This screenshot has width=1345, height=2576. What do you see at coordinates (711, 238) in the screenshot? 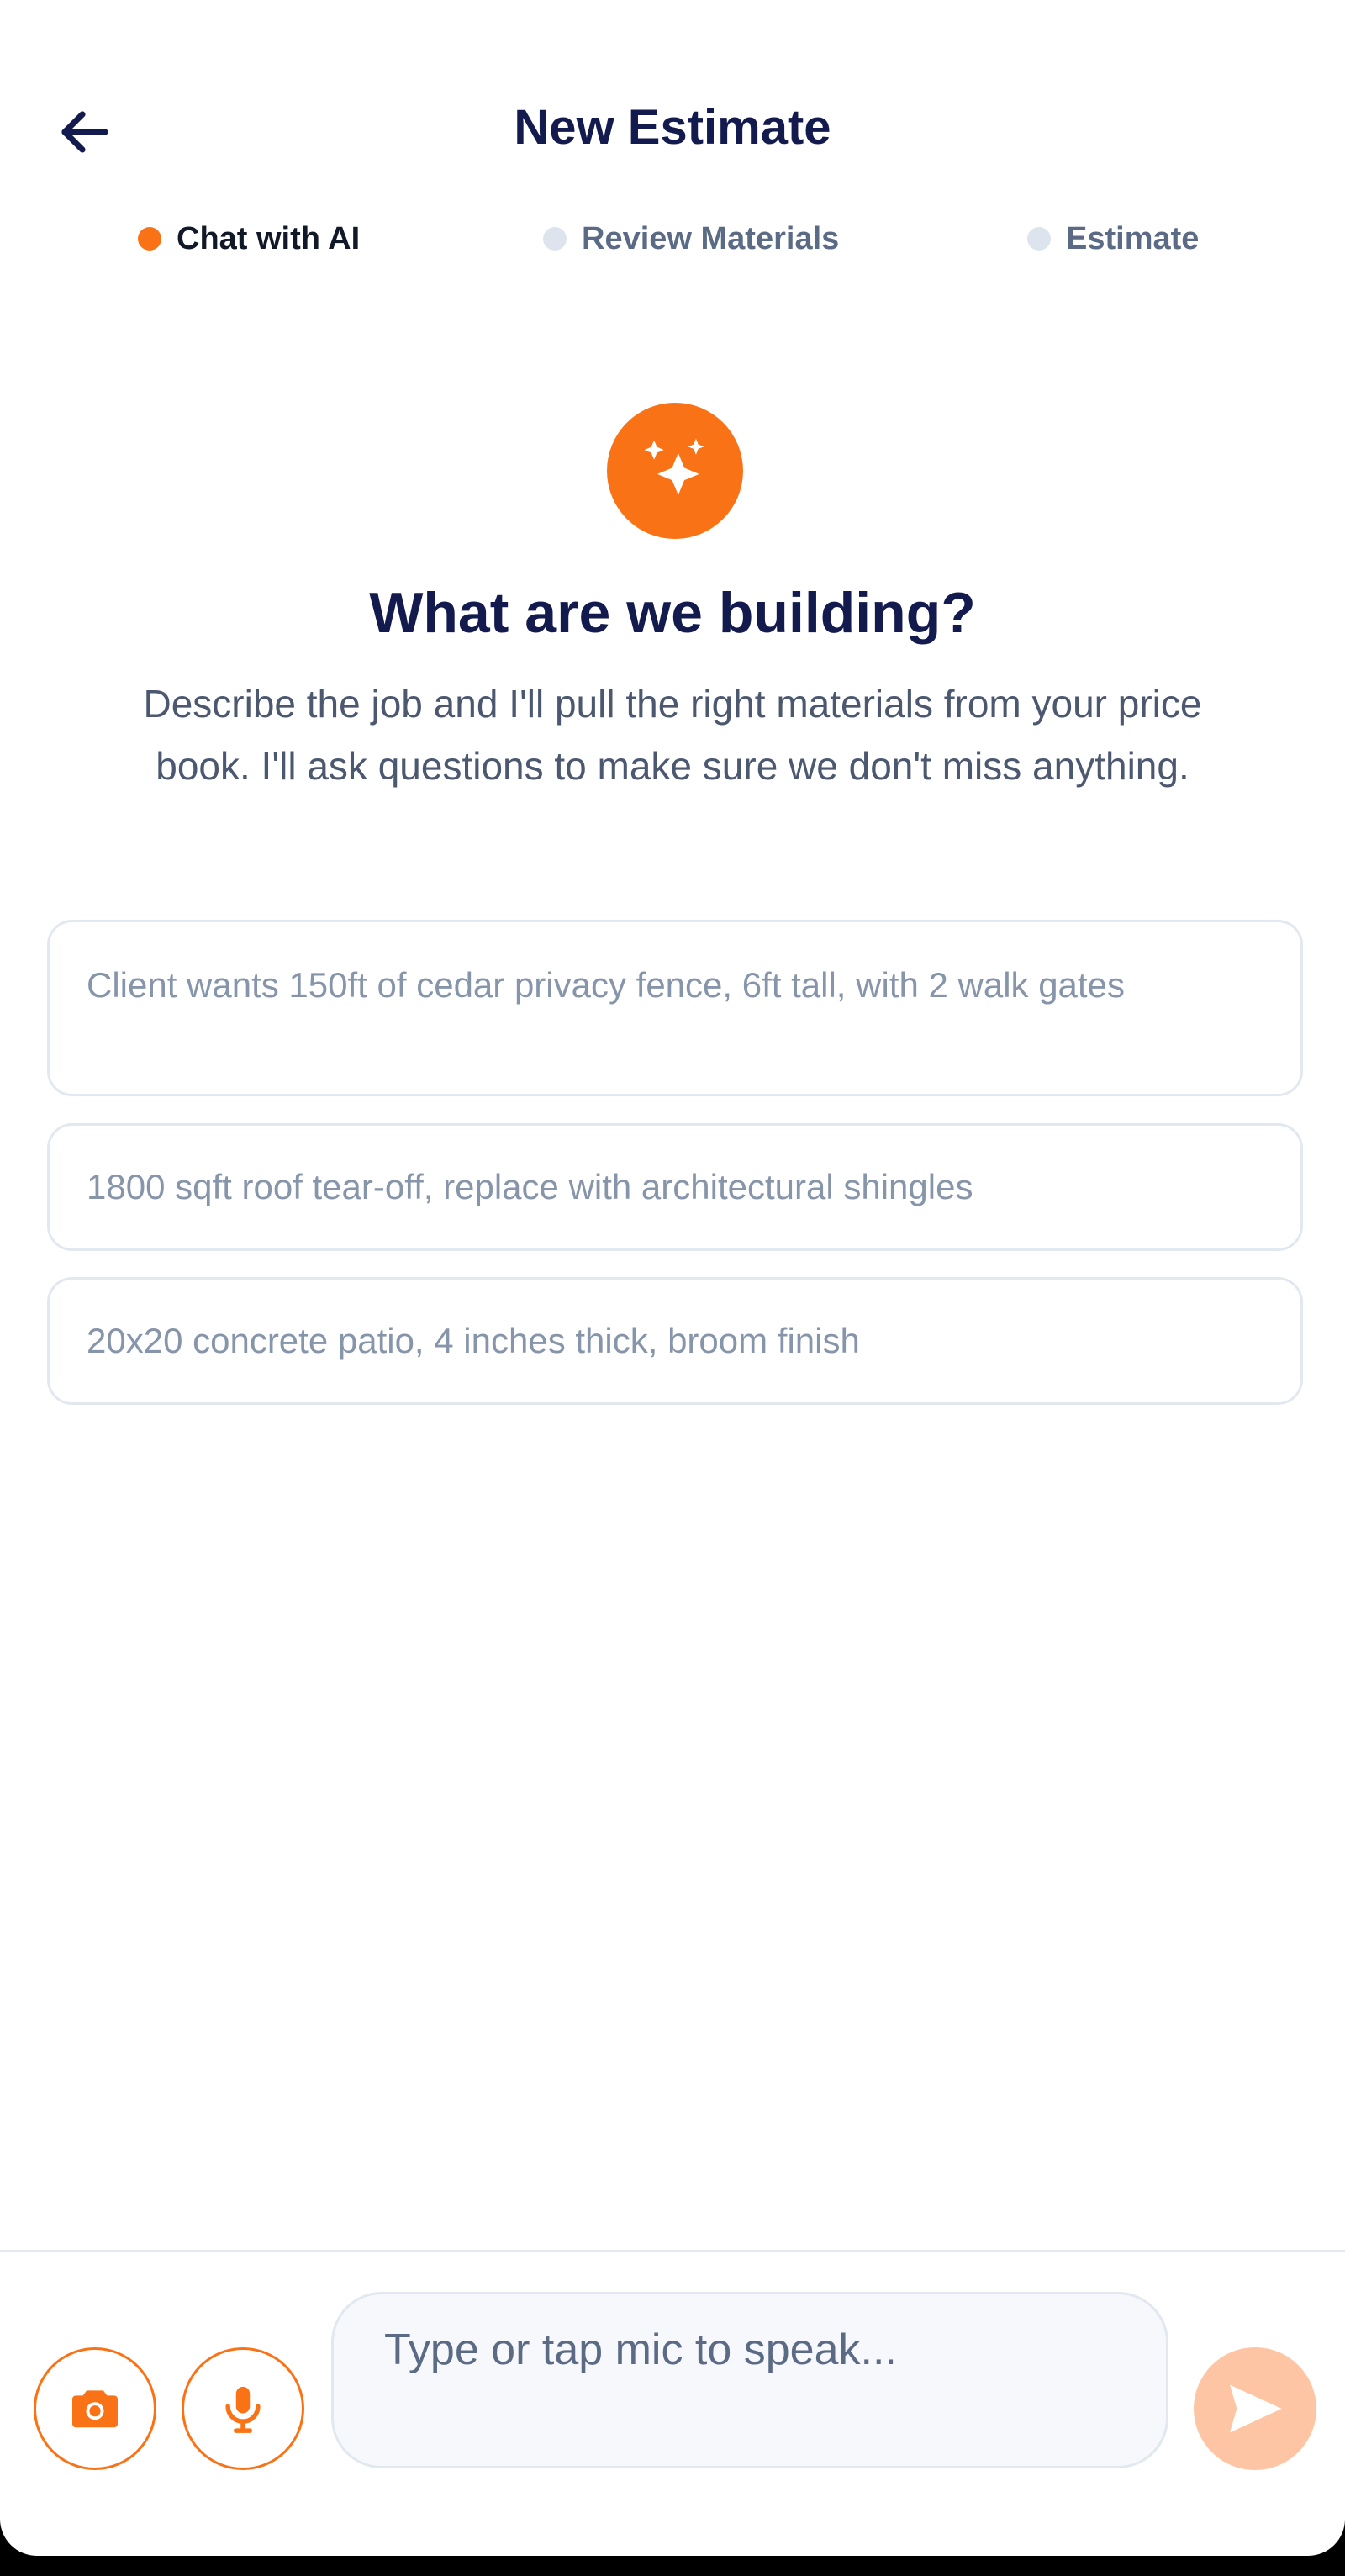
I see `step-label: Review Materials` at bounding box center [711, 238].